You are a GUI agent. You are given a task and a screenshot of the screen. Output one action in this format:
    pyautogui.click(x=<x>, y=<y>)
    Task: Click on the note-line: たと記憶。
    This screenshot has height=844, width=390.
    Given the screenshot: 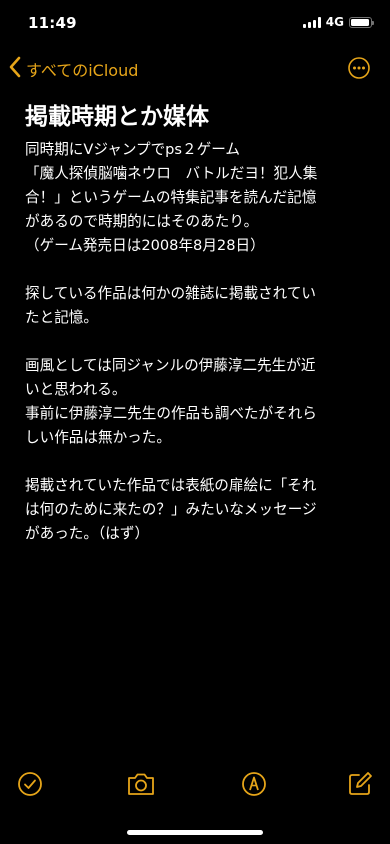 What is the action you would take?
    pyautogui.click(x=61, y=317)
    